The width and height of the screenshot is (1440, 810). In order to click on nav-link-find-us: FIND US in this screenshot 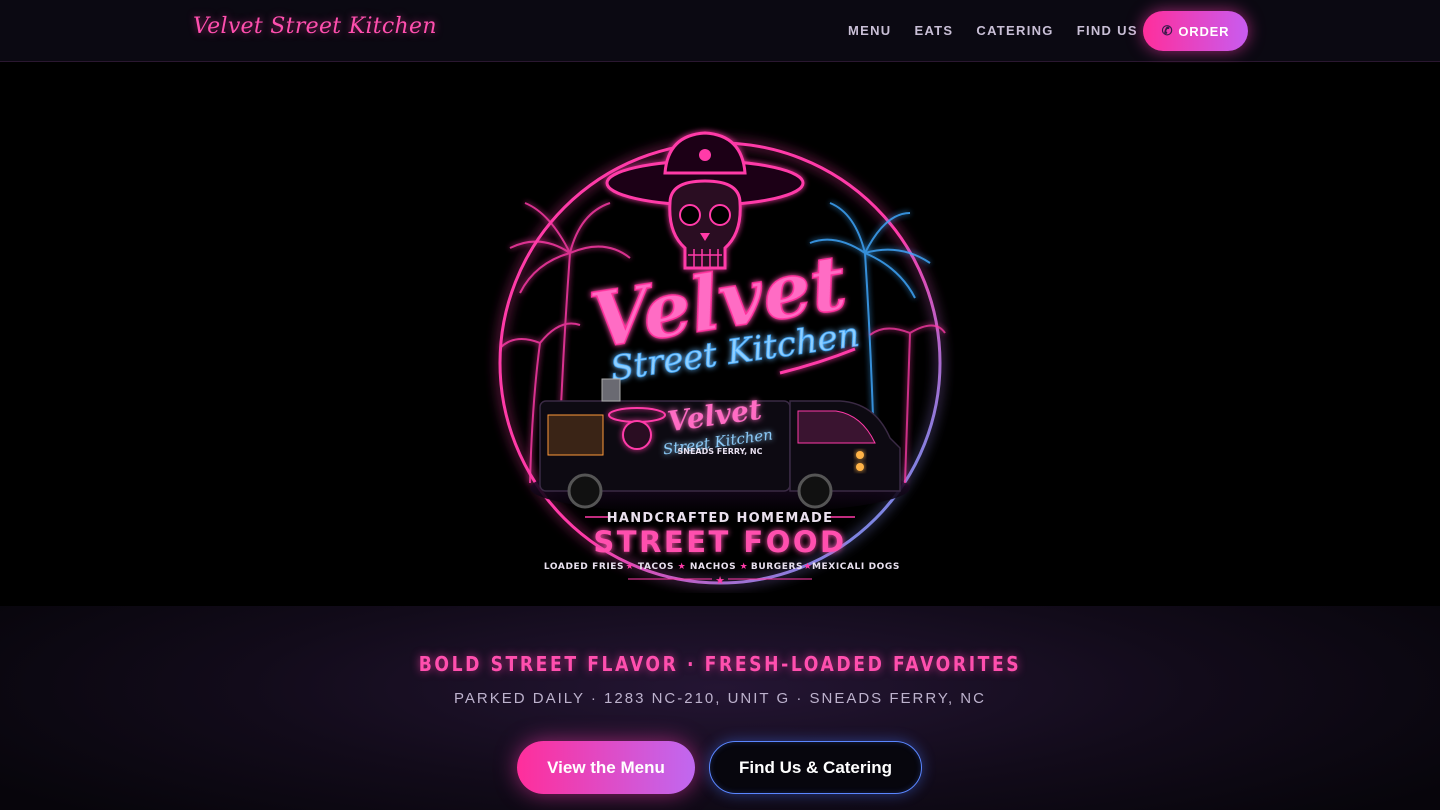, I will do `click(1107, 31)`.